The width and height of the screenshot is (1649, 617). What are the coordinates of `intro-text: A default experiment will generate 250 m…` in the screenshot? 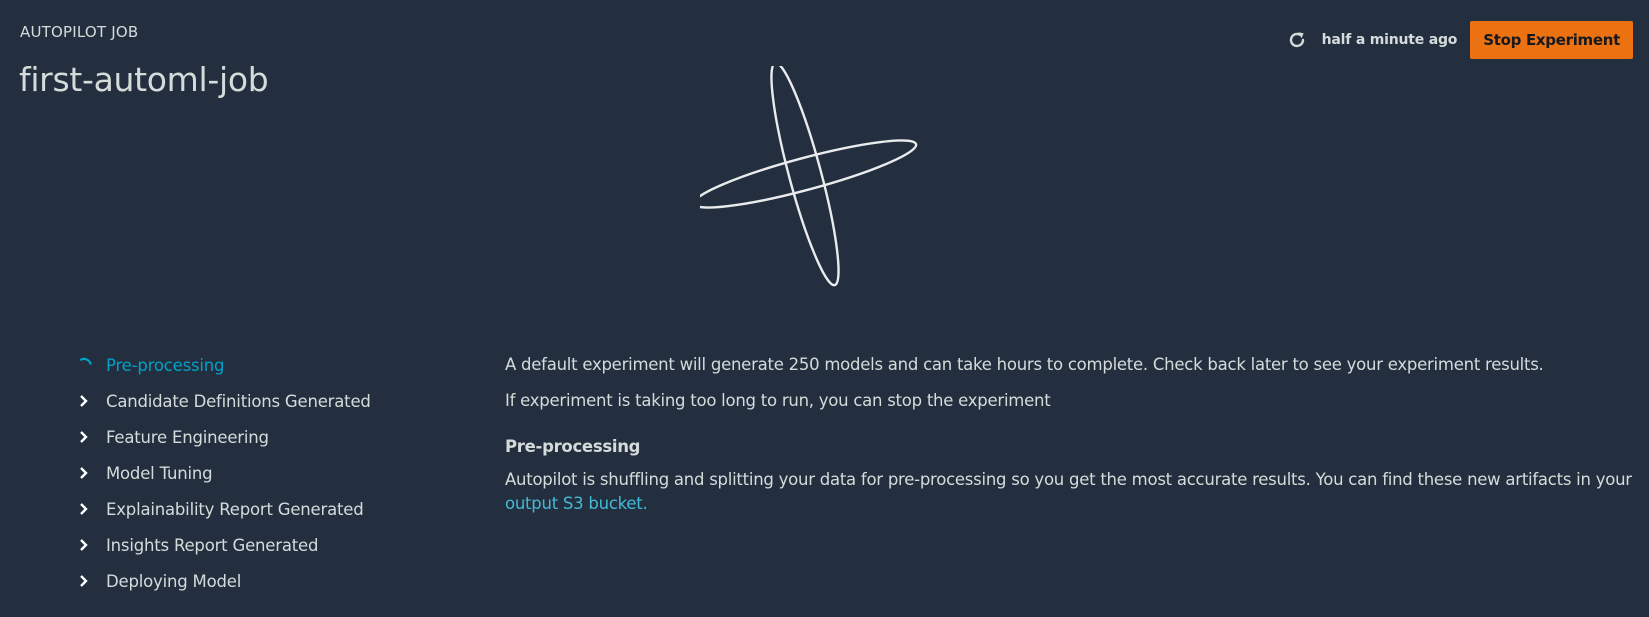 It's located at (1024, 364).